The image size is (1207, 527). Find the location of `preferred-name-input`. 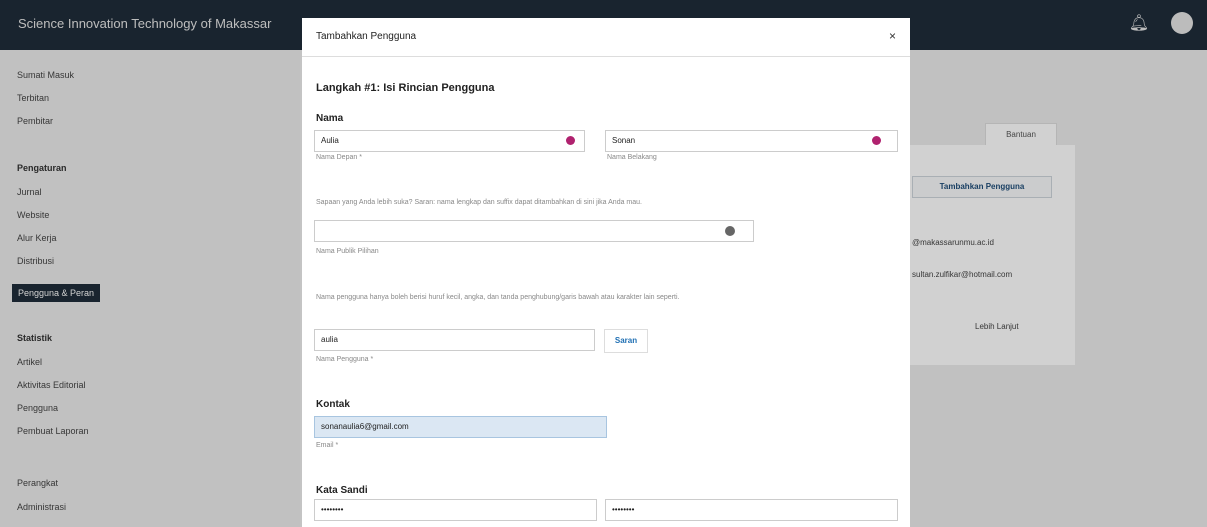

preferred-name-input is located at coordinates (534, 231).